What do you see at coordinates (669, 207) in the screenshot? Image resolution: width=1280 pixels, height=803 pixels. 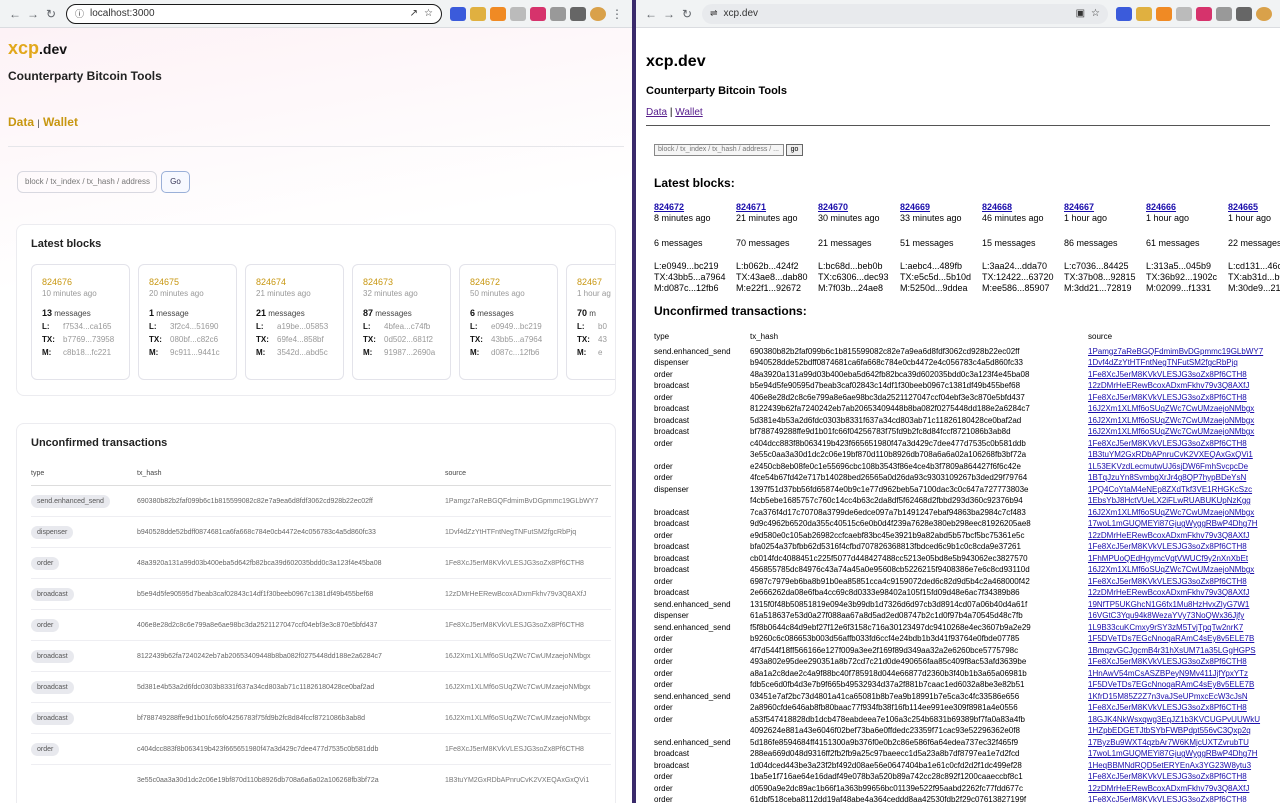 I see `block-height-link: 824672` at bounding box center [669, 207].